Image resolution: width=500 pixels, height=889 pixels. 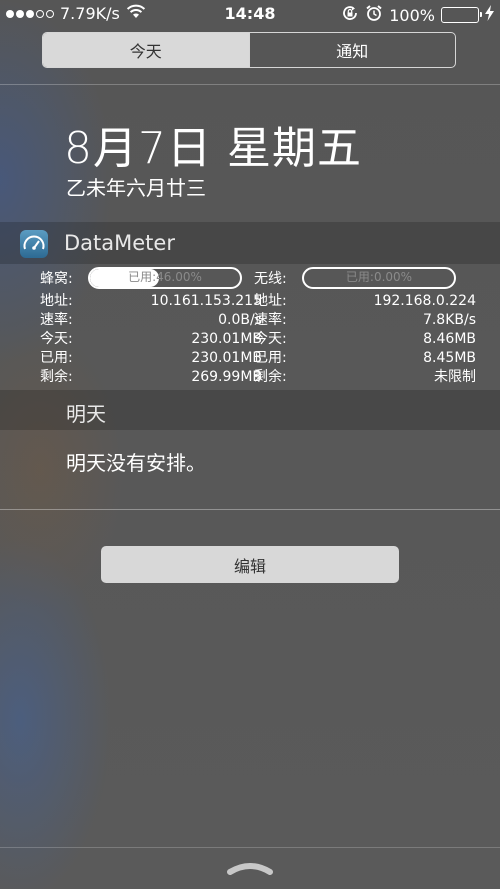 What do you see at coordinates (365, 358) in the screenshot?
I see `stat-row: 已用: 8.45MB` at bounding box center [365, 358].